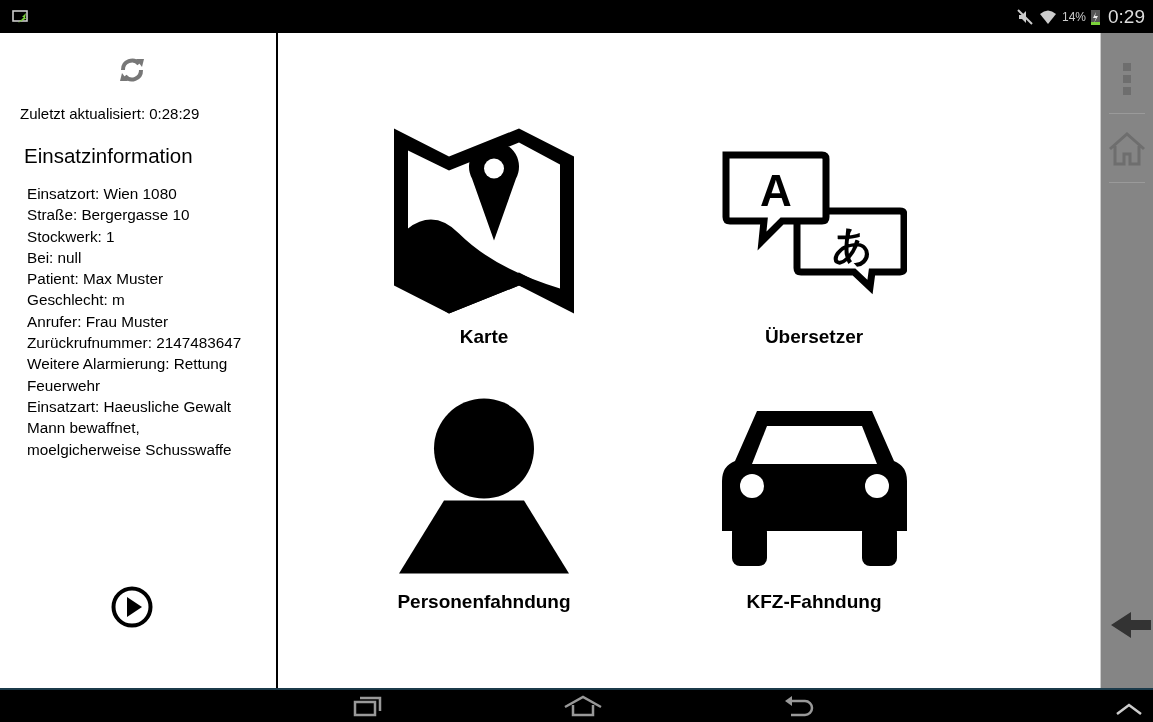 Image resolution: width=1153 pixels, height=722 pixels. Describe the element at coordinates (130, 449) in the screenshot. I see `info-line: moelgicherweise Schusswaffe` at that location.